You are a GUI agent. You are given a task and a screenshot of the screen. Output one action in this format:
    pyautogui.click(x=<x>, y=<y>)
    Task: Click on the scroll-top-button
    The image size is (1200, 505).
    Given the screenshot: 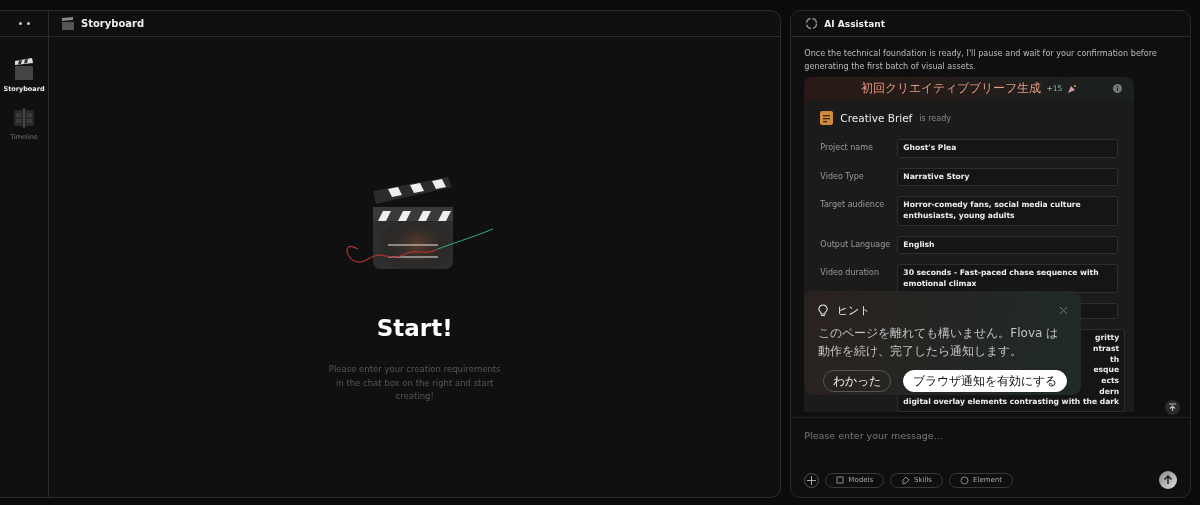 What is the action you would take?
    pyautogui.click(x=1172, y=407)
    